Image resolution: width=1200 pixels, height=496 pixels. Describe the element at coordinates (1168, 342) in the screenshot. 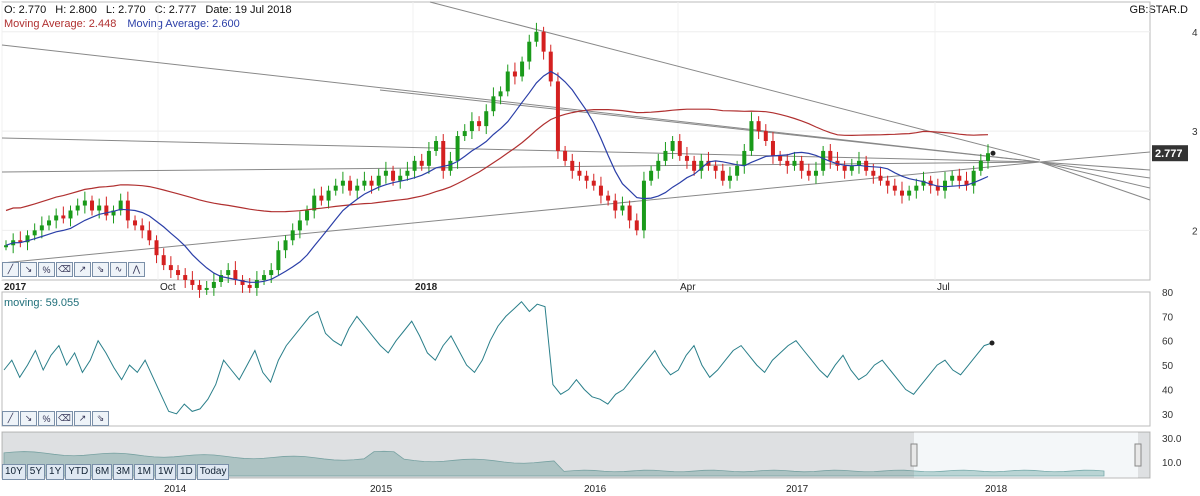

I see `oscillator-y-tick: 60` at that location.